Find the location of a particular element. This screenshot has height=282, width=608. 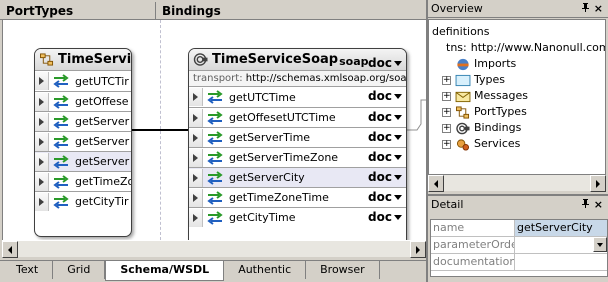

tree-item-types: + Types is located at coordinates (518, 80).